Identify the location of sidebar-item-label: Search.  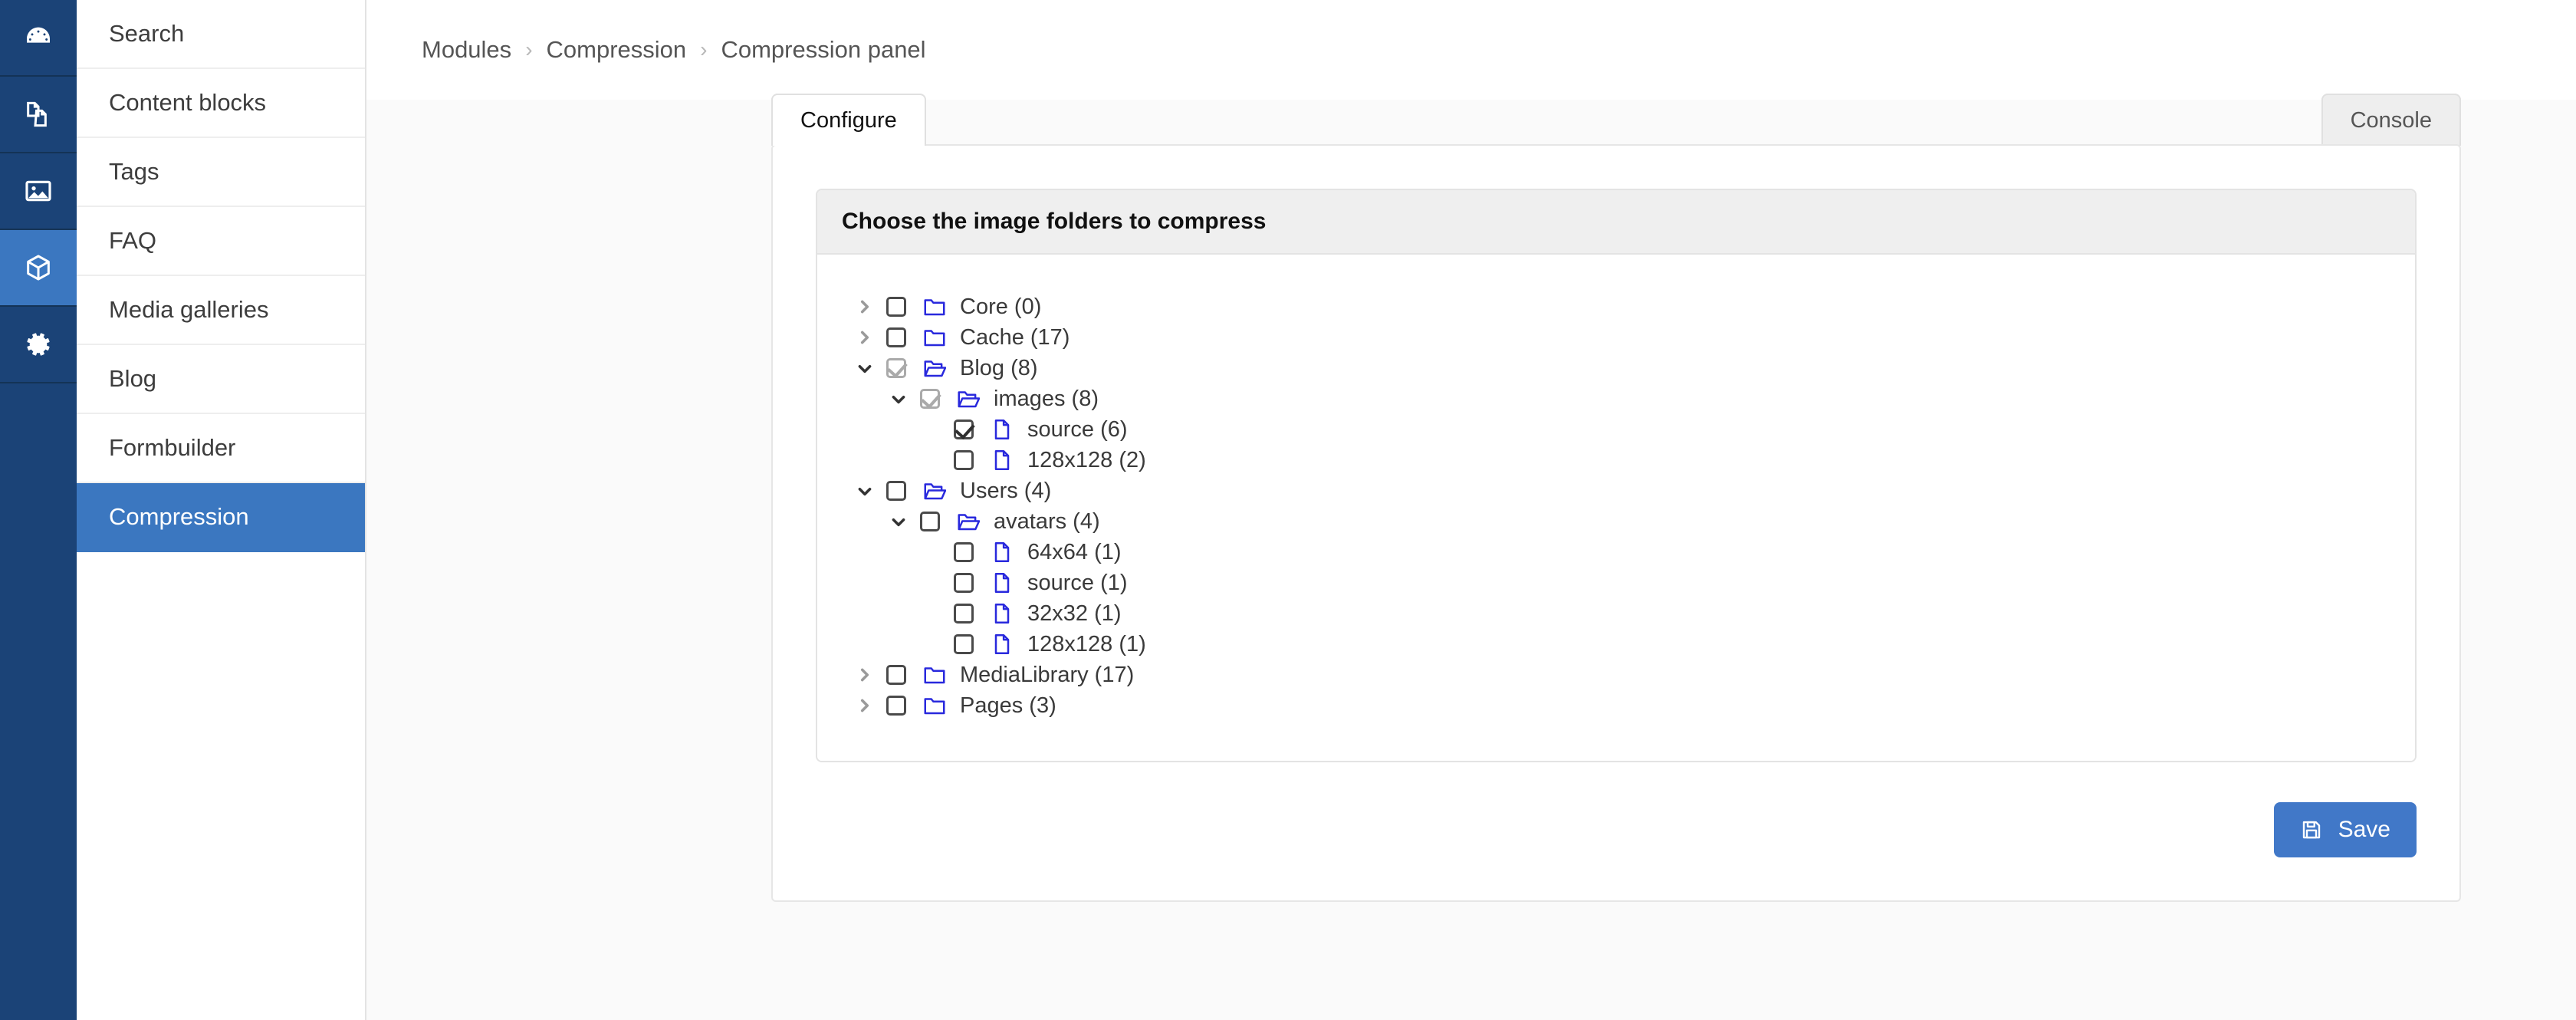
(147, 33).